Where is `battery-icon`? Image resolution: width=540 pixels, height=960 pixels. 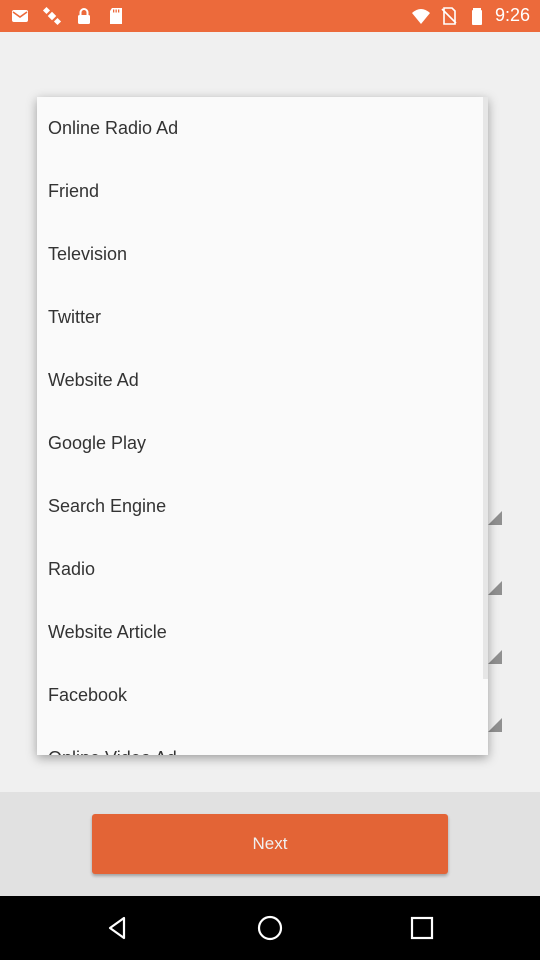
battery-icon is located at coordinates (476, 16).